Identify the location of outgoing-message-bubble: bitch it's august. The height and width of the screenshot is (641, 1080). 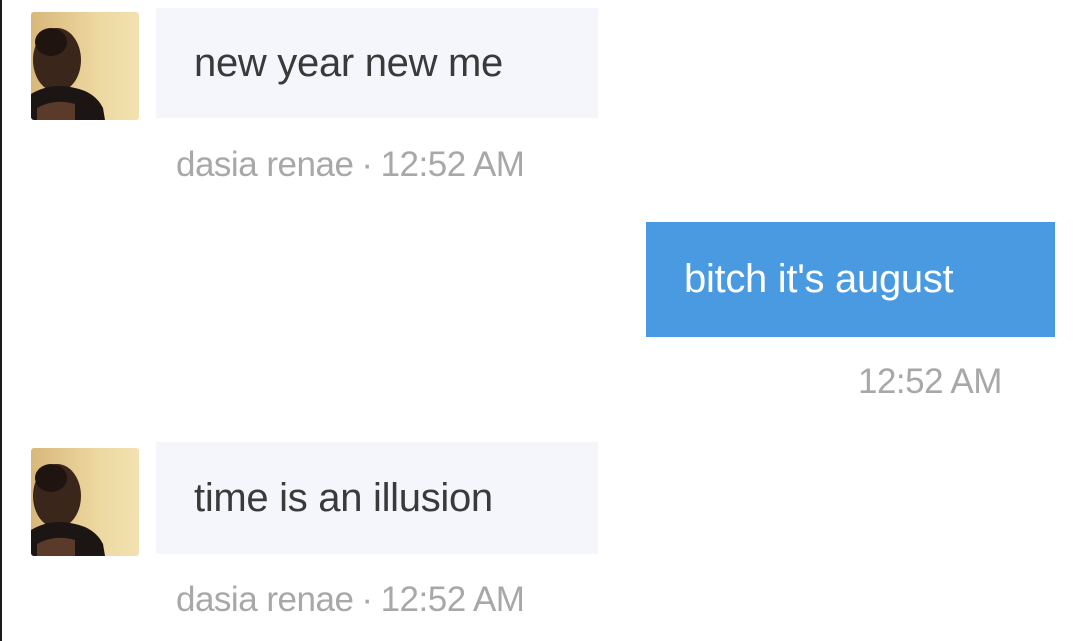
(850, 279).